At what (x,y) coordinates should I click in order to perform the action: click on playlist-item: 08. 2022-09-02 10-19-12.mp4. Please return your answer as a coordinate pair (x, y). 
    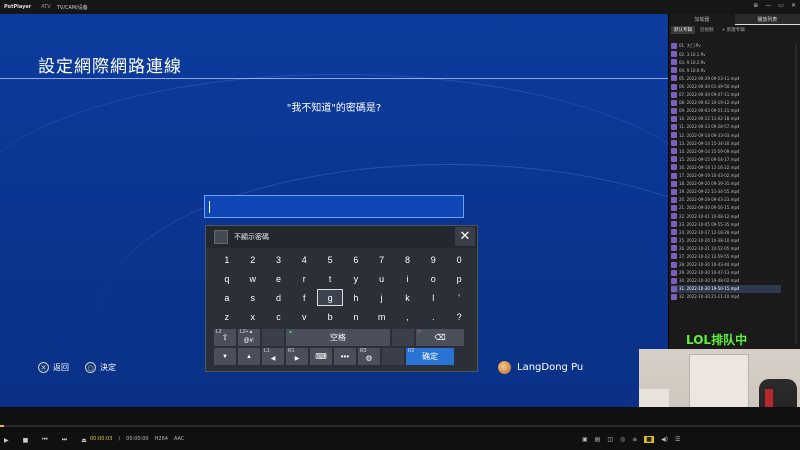
    Looking at the image, I should click on (726, 103).